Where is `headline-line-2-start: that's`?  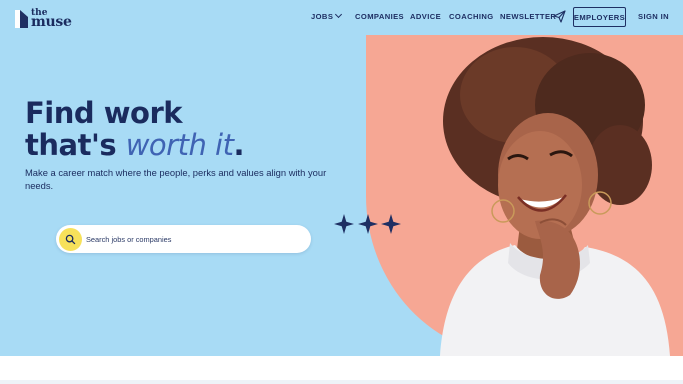 headline-line-2-start: that's is located at coordinates (75, 145).